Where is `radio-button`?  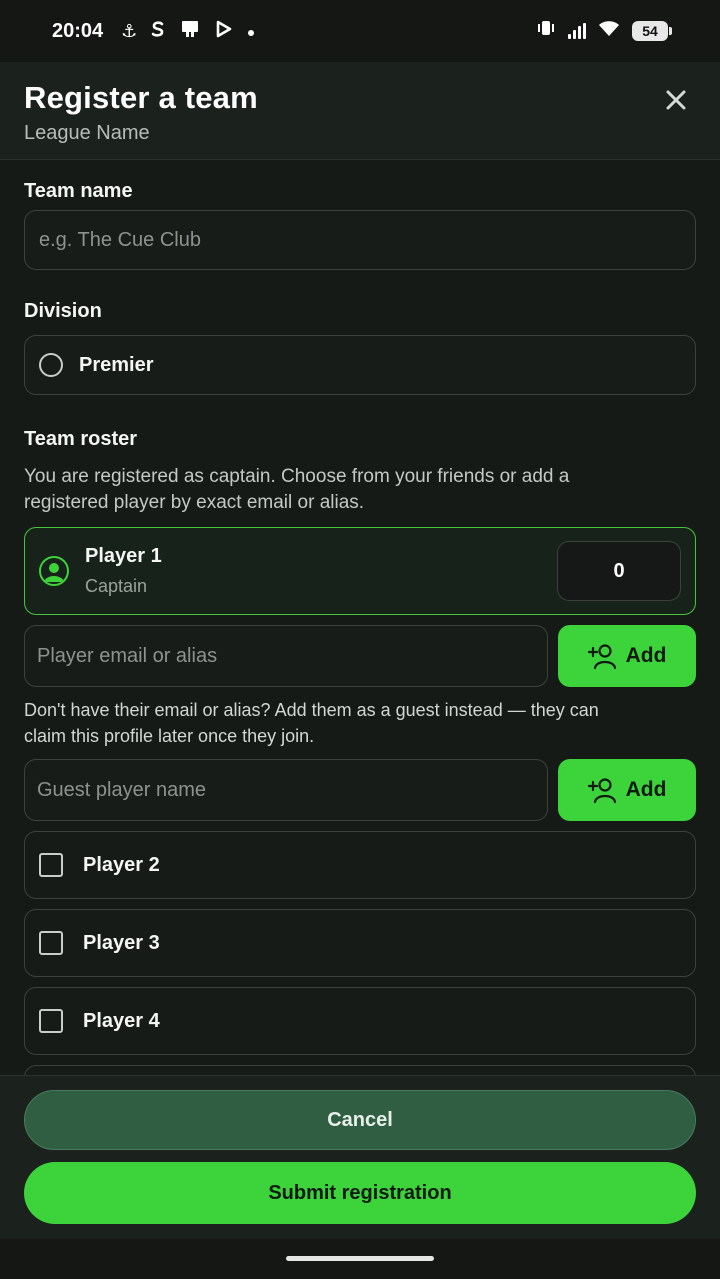 radio-button is located at coordinates (51, 365).